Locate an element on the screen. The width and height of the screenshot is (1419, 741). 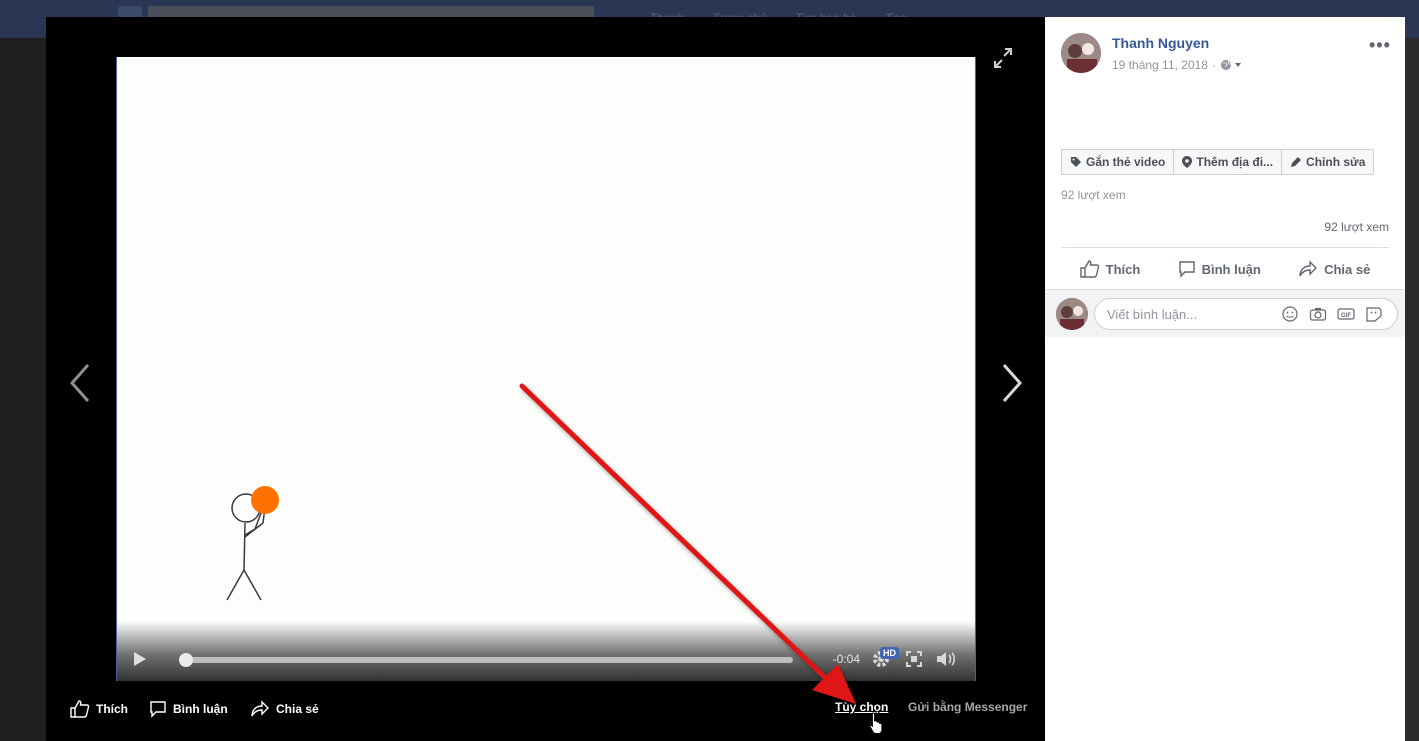
theater-like-button: Thích is located at coordinates (99, 709).